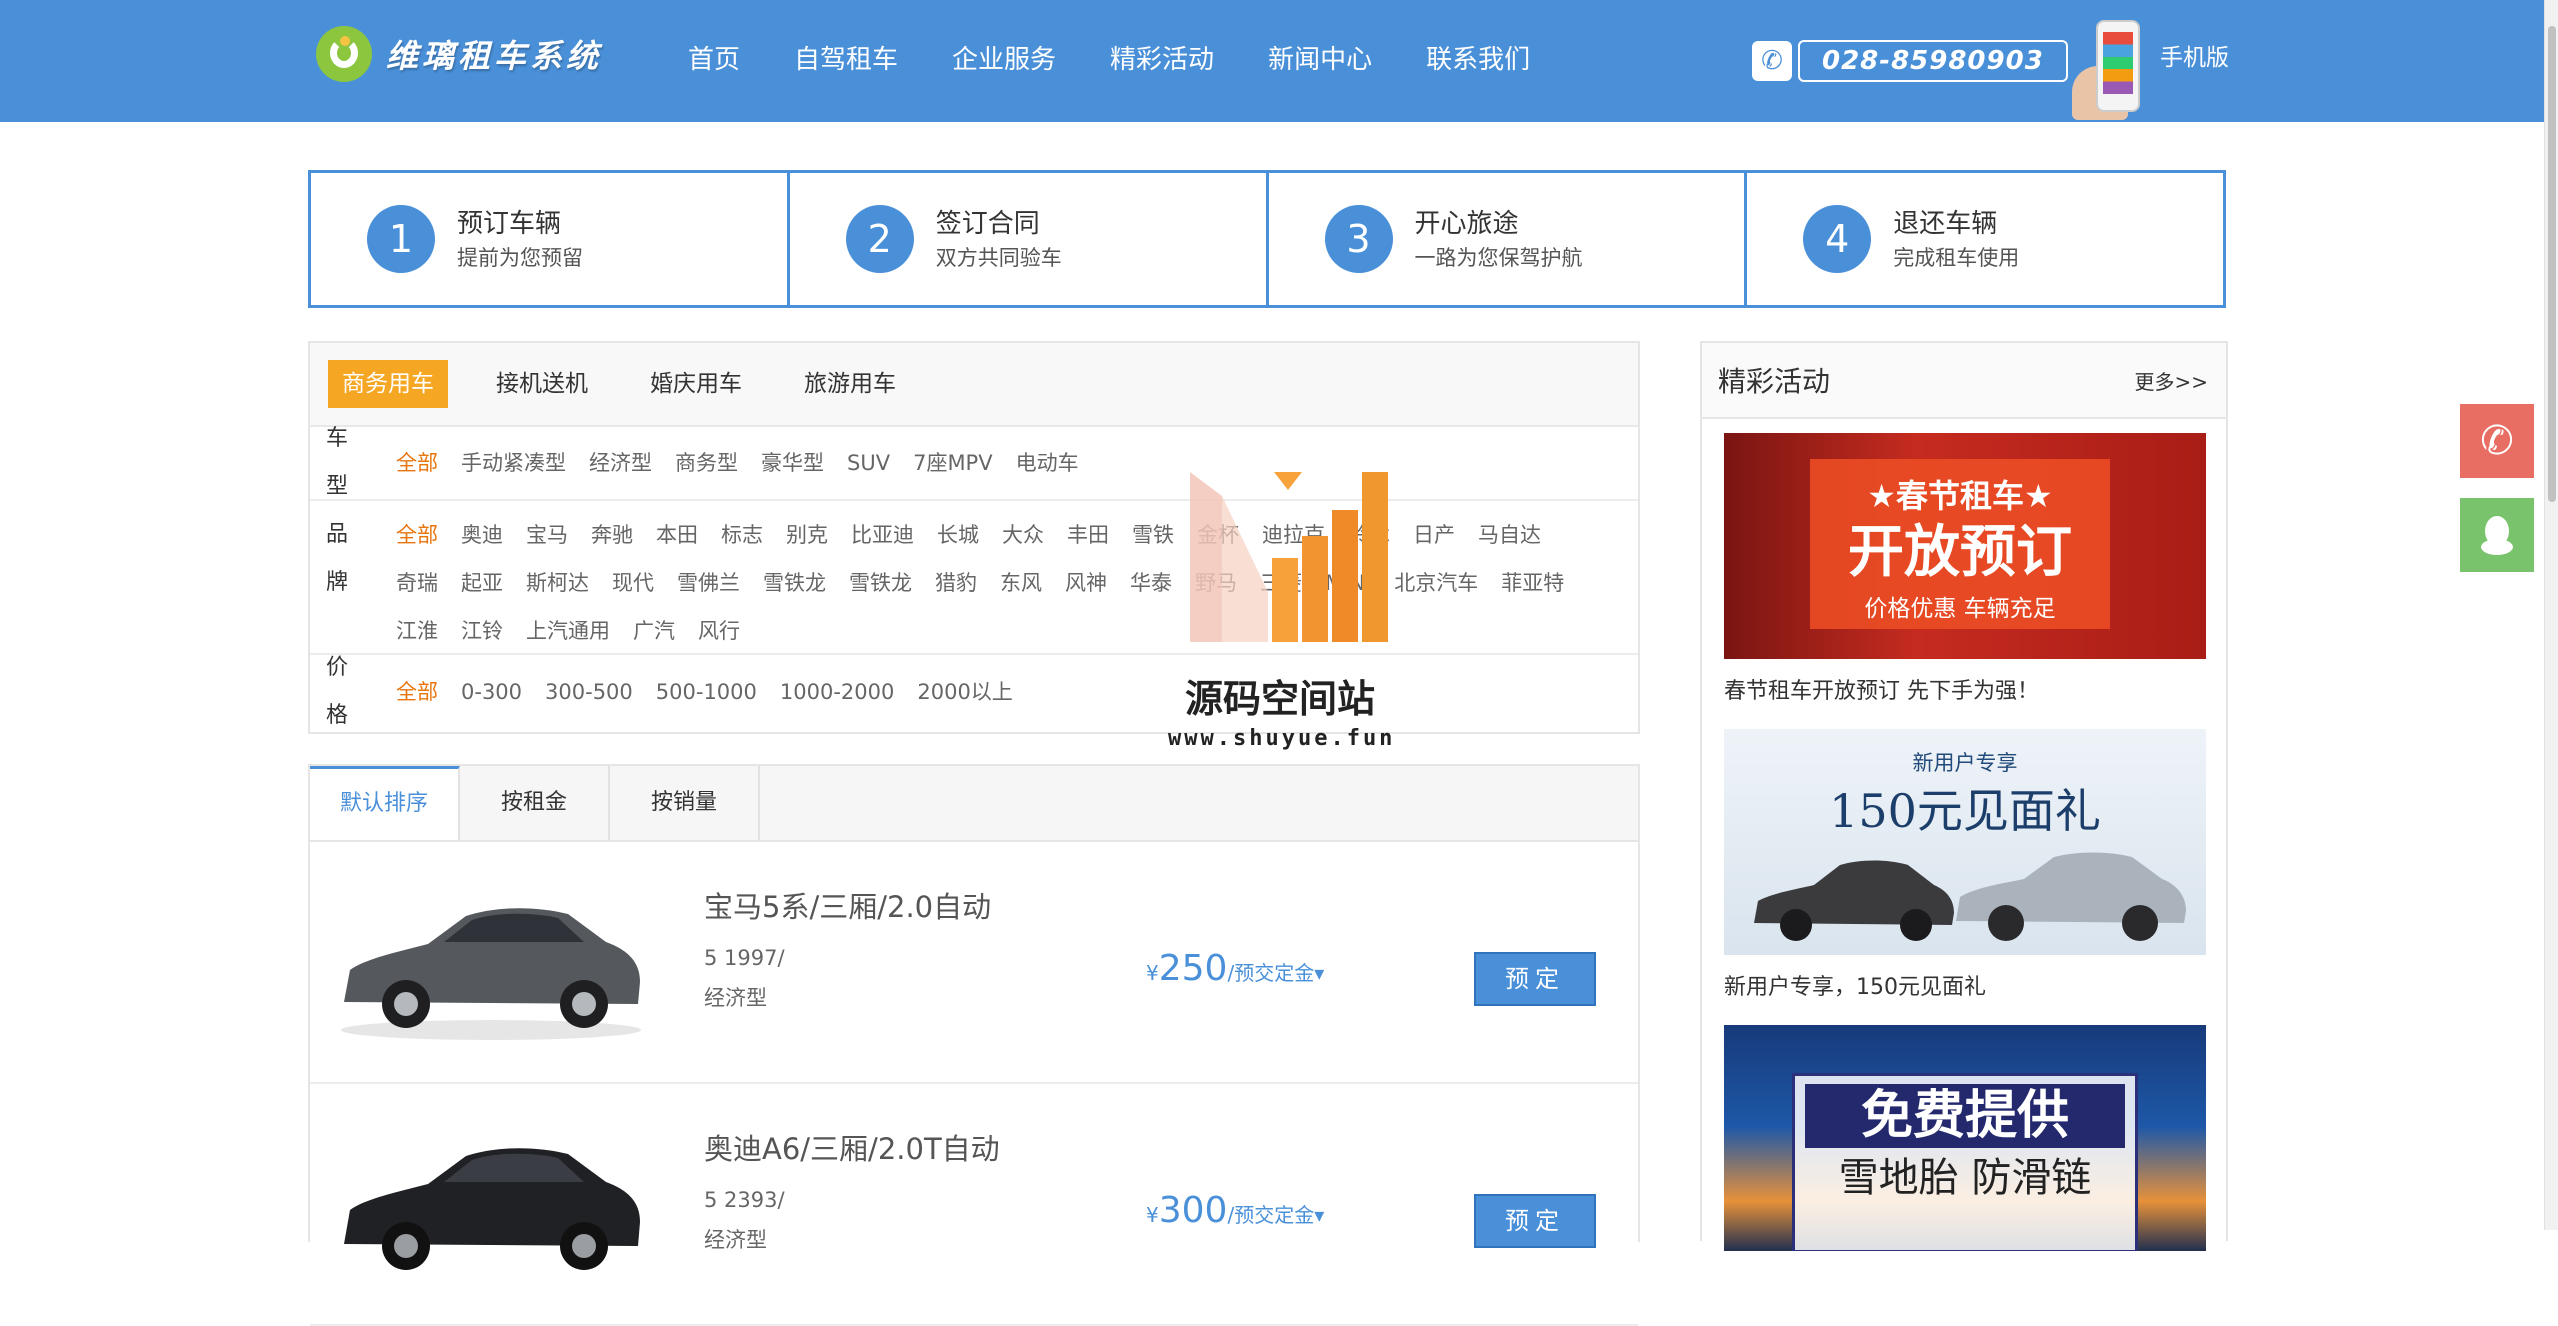  Describe the element at coordinates (1004, 60) in the screenshot. I see `nav-enterprise: 企业服务` at that location.